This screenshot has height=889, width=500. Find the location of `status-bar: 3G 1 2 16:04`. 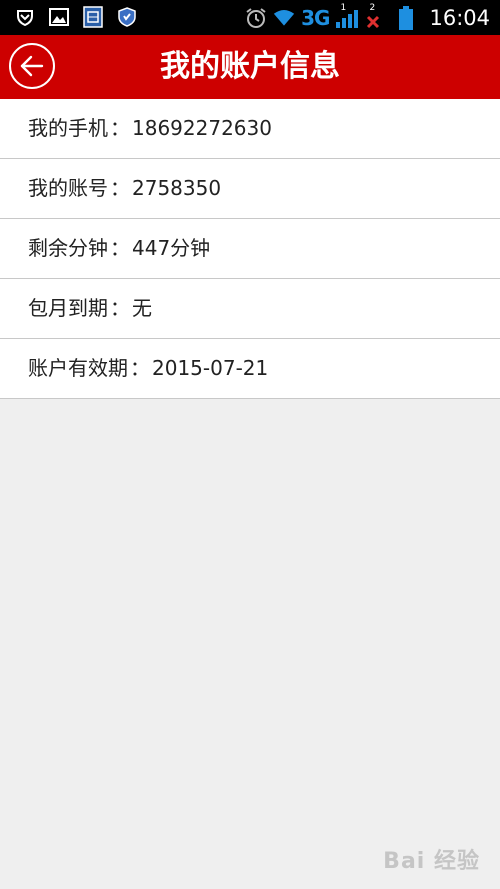

status-bar: 3G 1 2 16:04 is located at coordinates (250, 17).